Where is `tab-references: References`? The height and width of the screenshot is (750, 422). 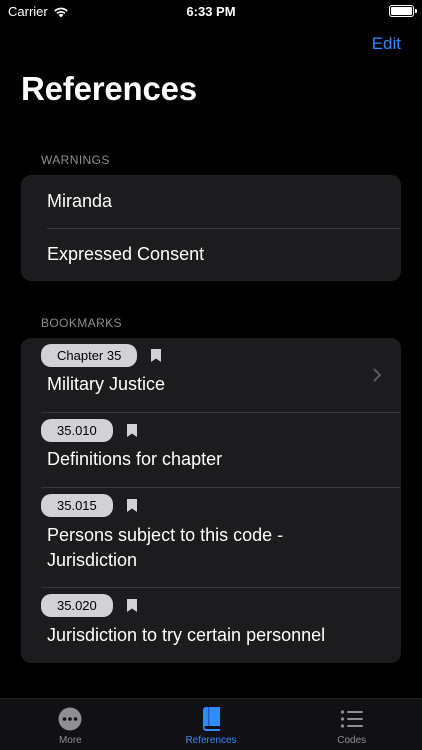
tab-references: References is located at coordinates (211, 724).